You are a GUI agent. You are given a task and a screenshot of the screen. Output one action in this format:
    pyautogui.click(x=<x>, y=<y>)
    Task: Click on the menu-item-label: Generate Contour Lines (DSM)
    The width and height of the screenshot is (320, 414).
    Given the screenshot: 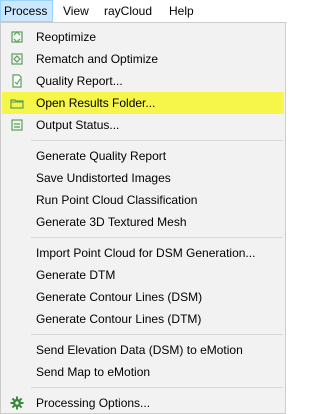 What is the action you would take?
    pyautogui.click(x=119, y=297)
    